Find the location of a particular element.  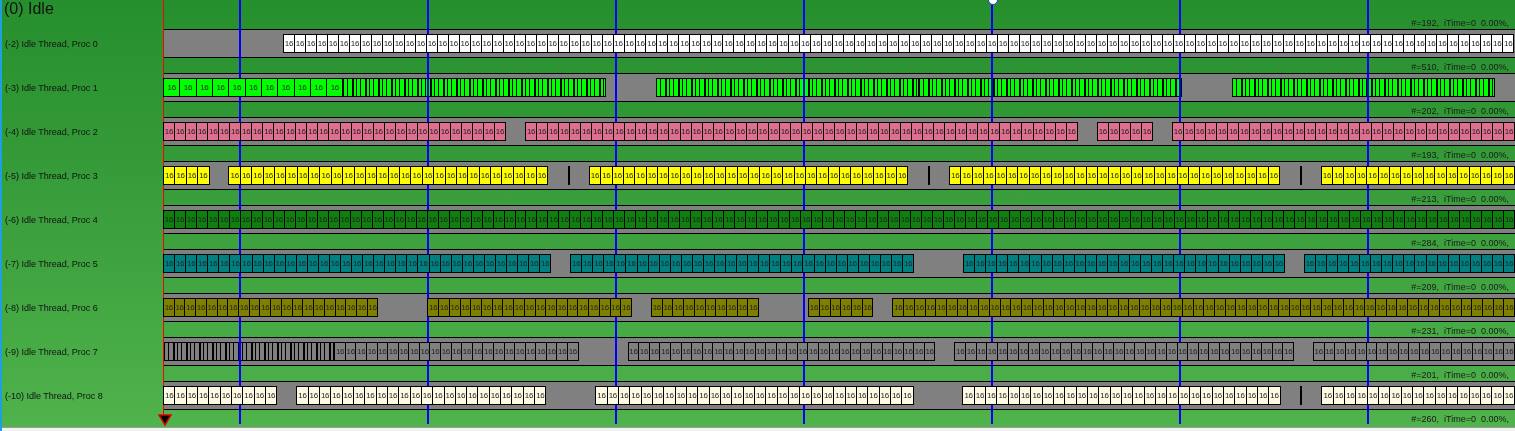

cursor-triangle-icon is located at coordinates (165, 420).